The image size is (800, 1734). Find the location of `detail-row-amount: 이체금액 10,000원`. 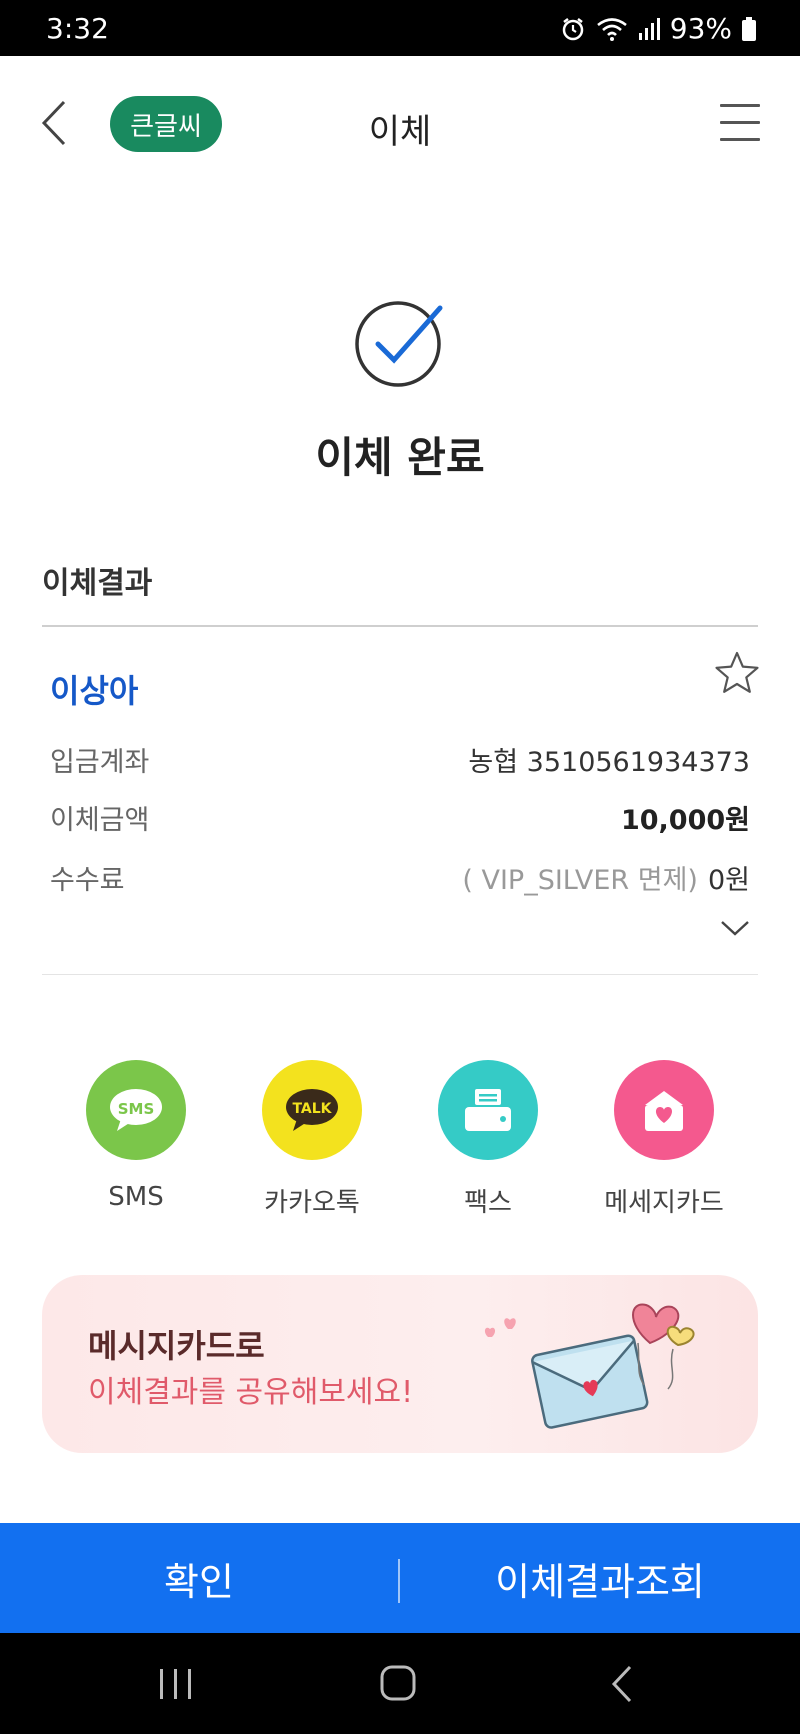

detail-row-amount: 이체금액 10,000원 is located at coordinates (400, 818).